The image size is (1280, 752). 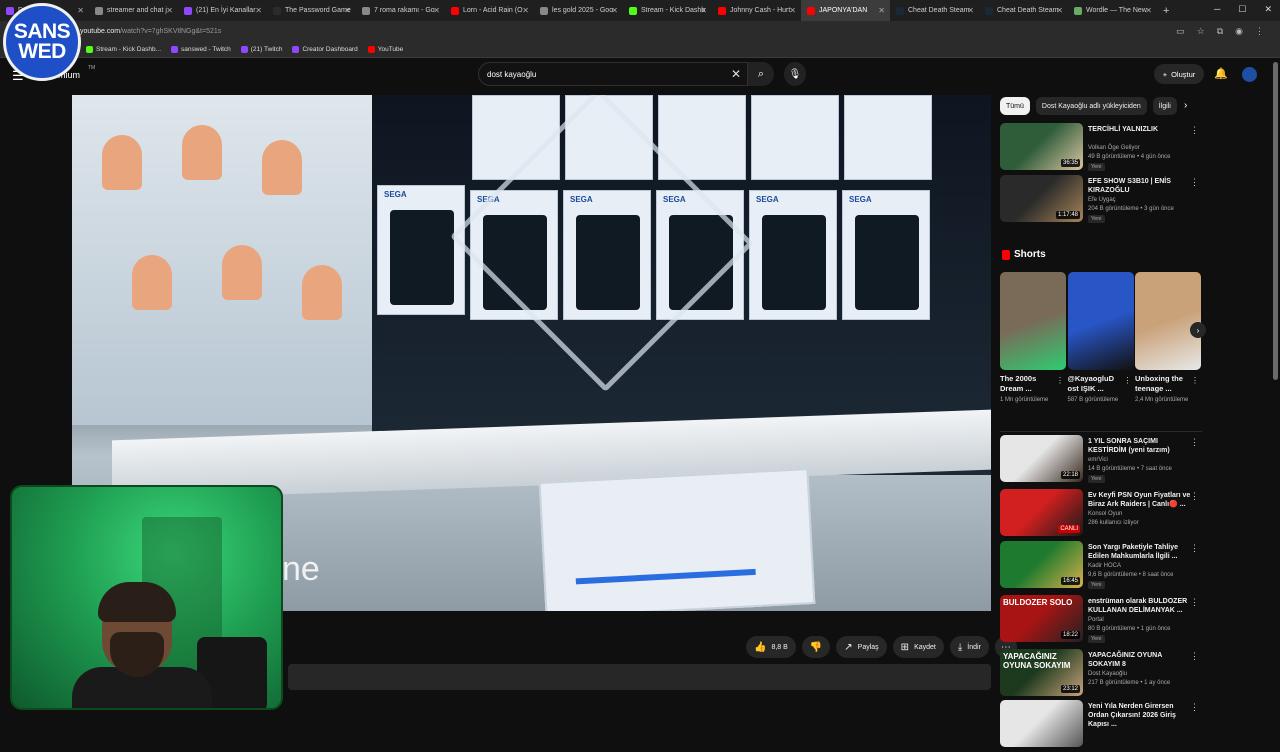 What do you see at coordinates (1201, 31) in the screenshot?
I see `bookmark-star-icon: ☆` at bounding box center [1201, 31].